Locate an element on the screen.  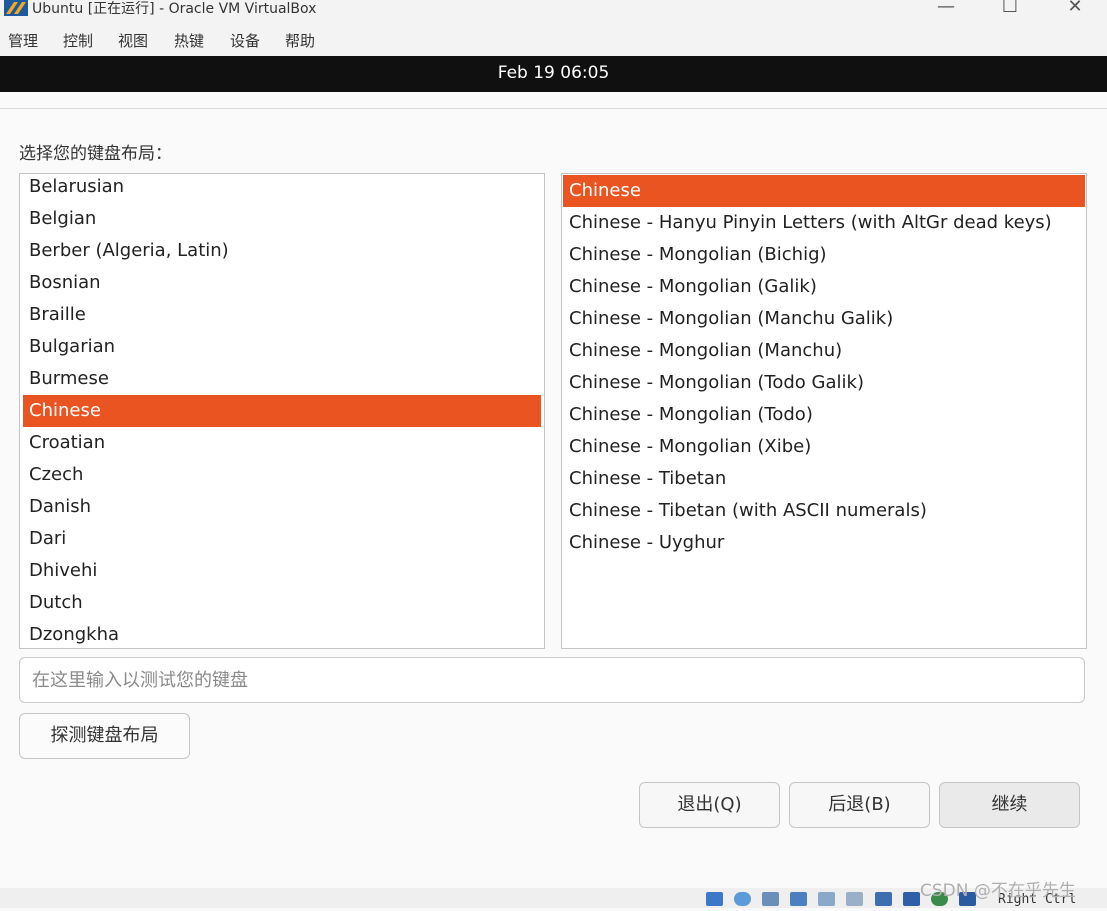
variant-list-item: Chinese - Uyghur is located at coordinates (824, 543).